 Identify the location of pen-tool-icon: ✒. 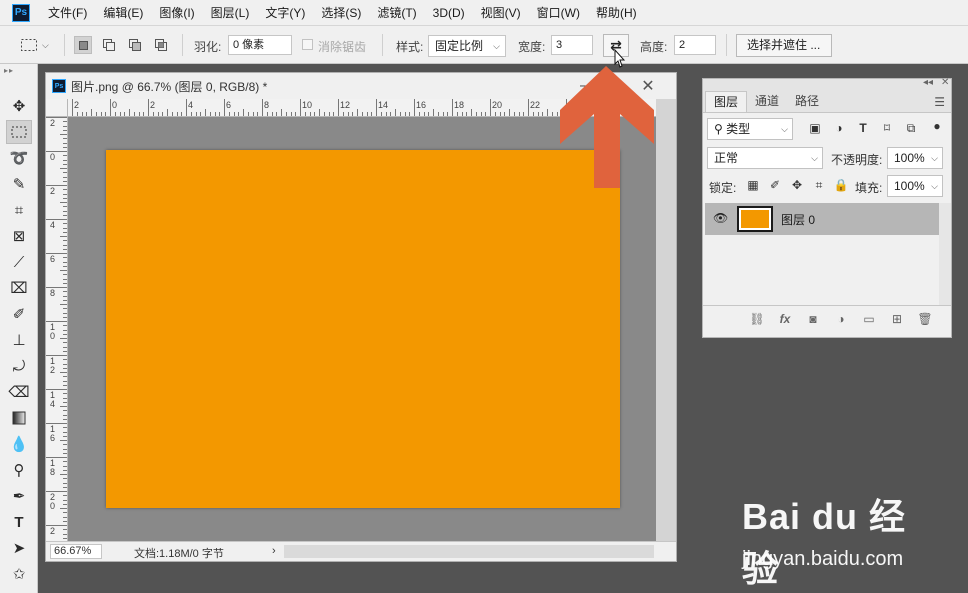
(19, 496).